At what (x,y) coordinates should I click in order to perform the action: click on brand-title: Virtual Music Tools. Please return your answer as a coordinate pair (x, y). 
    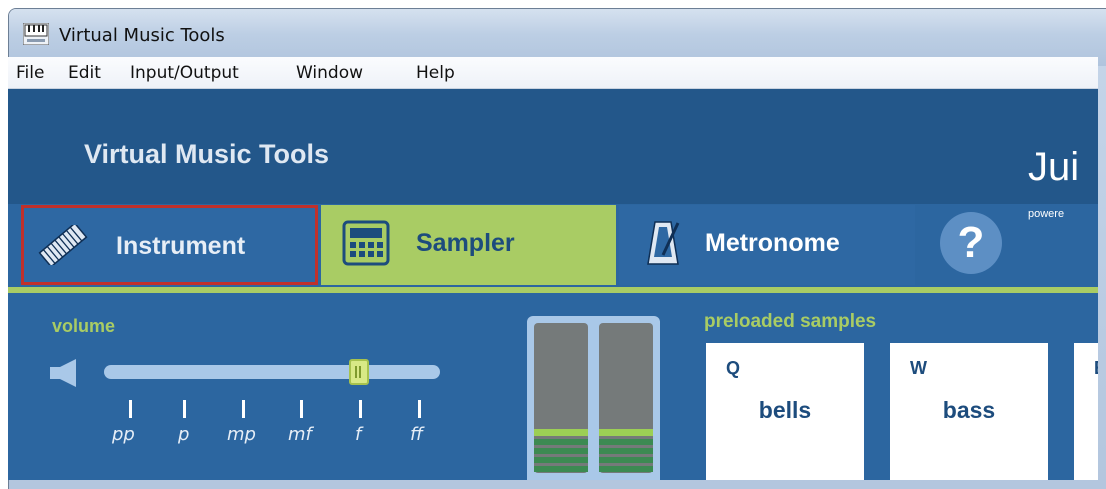
    Looking at the image, I should click on (207, 154).